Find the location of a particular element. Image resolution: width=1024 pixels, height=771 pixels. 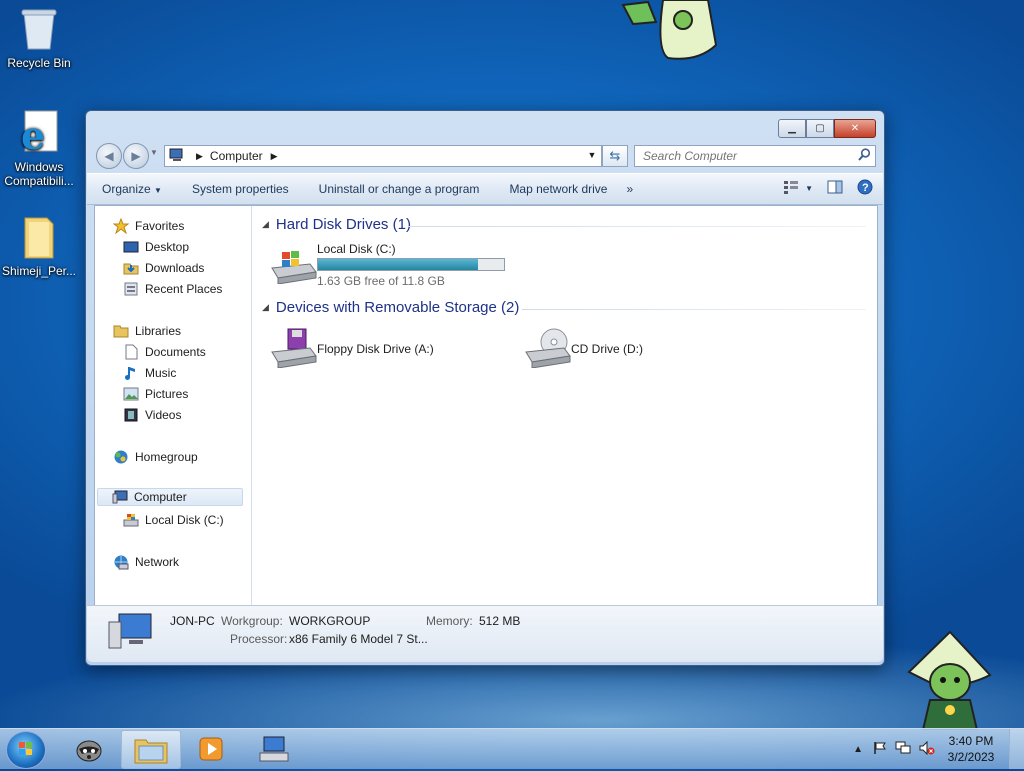

nav-favorites: Favorites is located at coordinates (148, 226).